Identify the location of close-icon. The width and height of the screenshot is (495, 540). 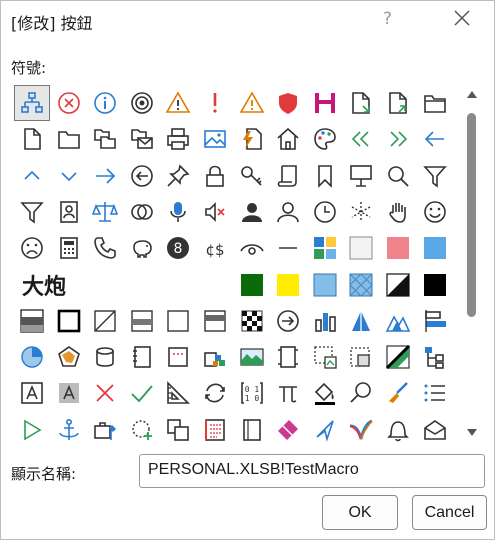
(462, 18).